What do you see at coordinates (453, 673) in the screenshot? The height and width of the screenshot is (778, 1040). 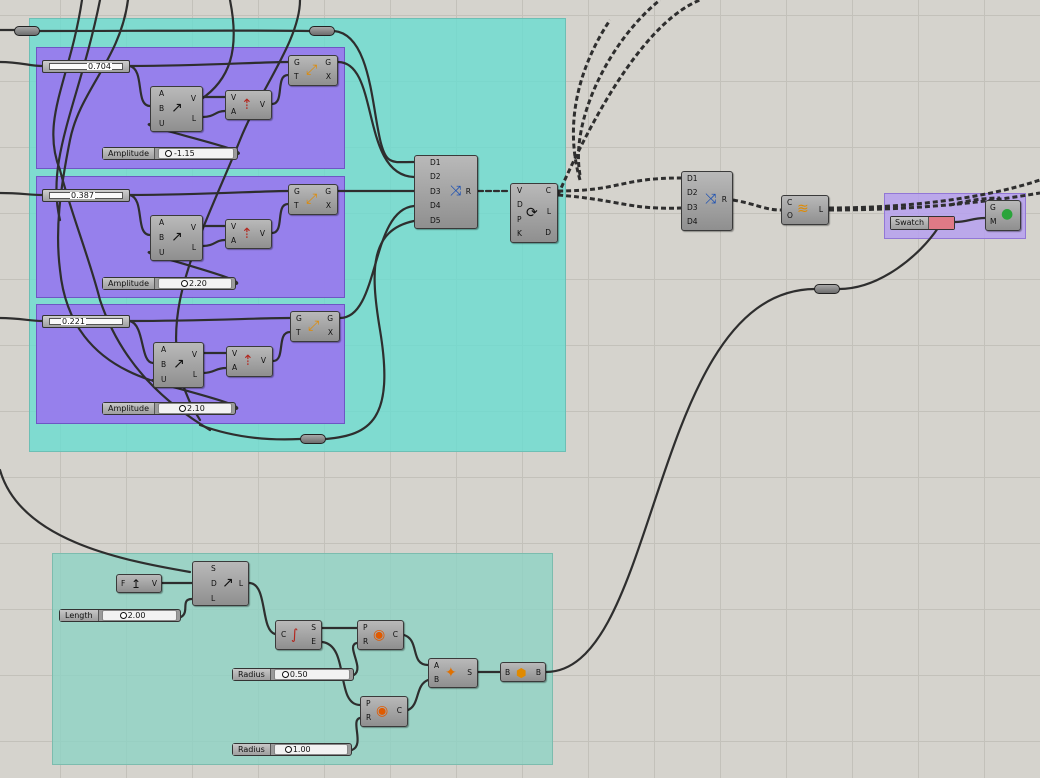 I see `loft-component: A B ✦ S` at bounding box center [453, 673].